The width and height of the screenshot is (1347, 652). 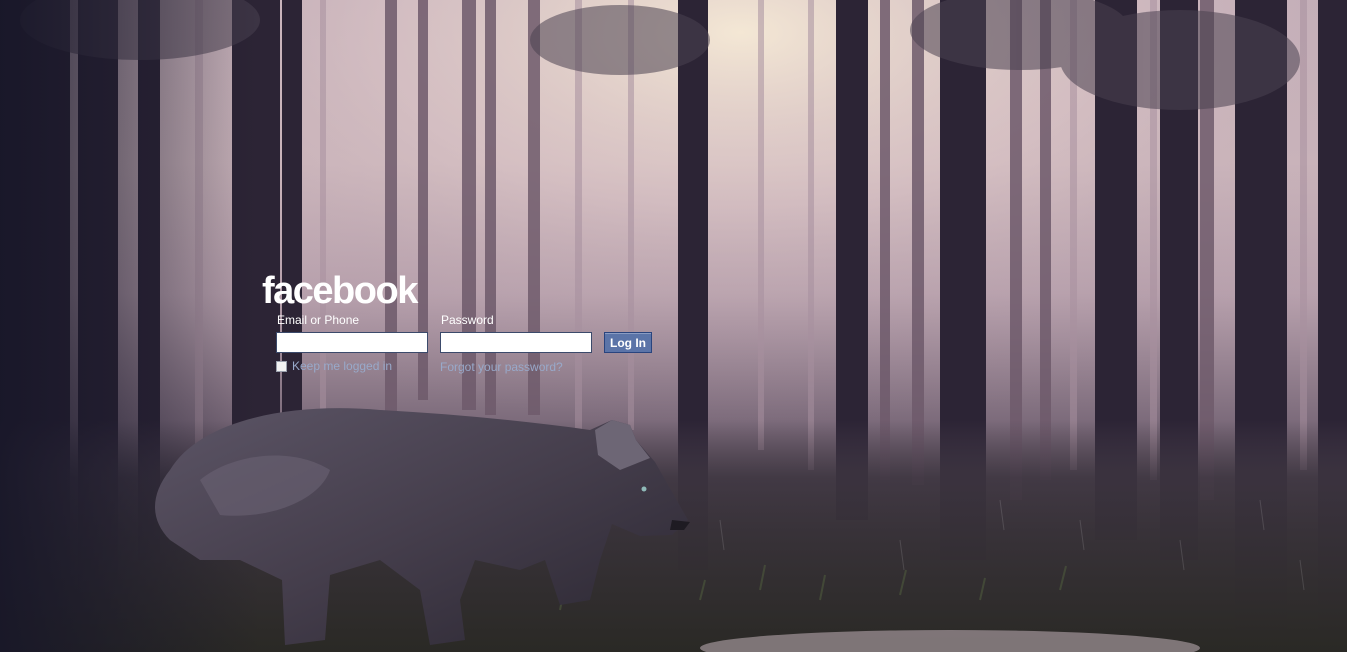 I want to click on password-label: Password, so click(x=467, y=320).